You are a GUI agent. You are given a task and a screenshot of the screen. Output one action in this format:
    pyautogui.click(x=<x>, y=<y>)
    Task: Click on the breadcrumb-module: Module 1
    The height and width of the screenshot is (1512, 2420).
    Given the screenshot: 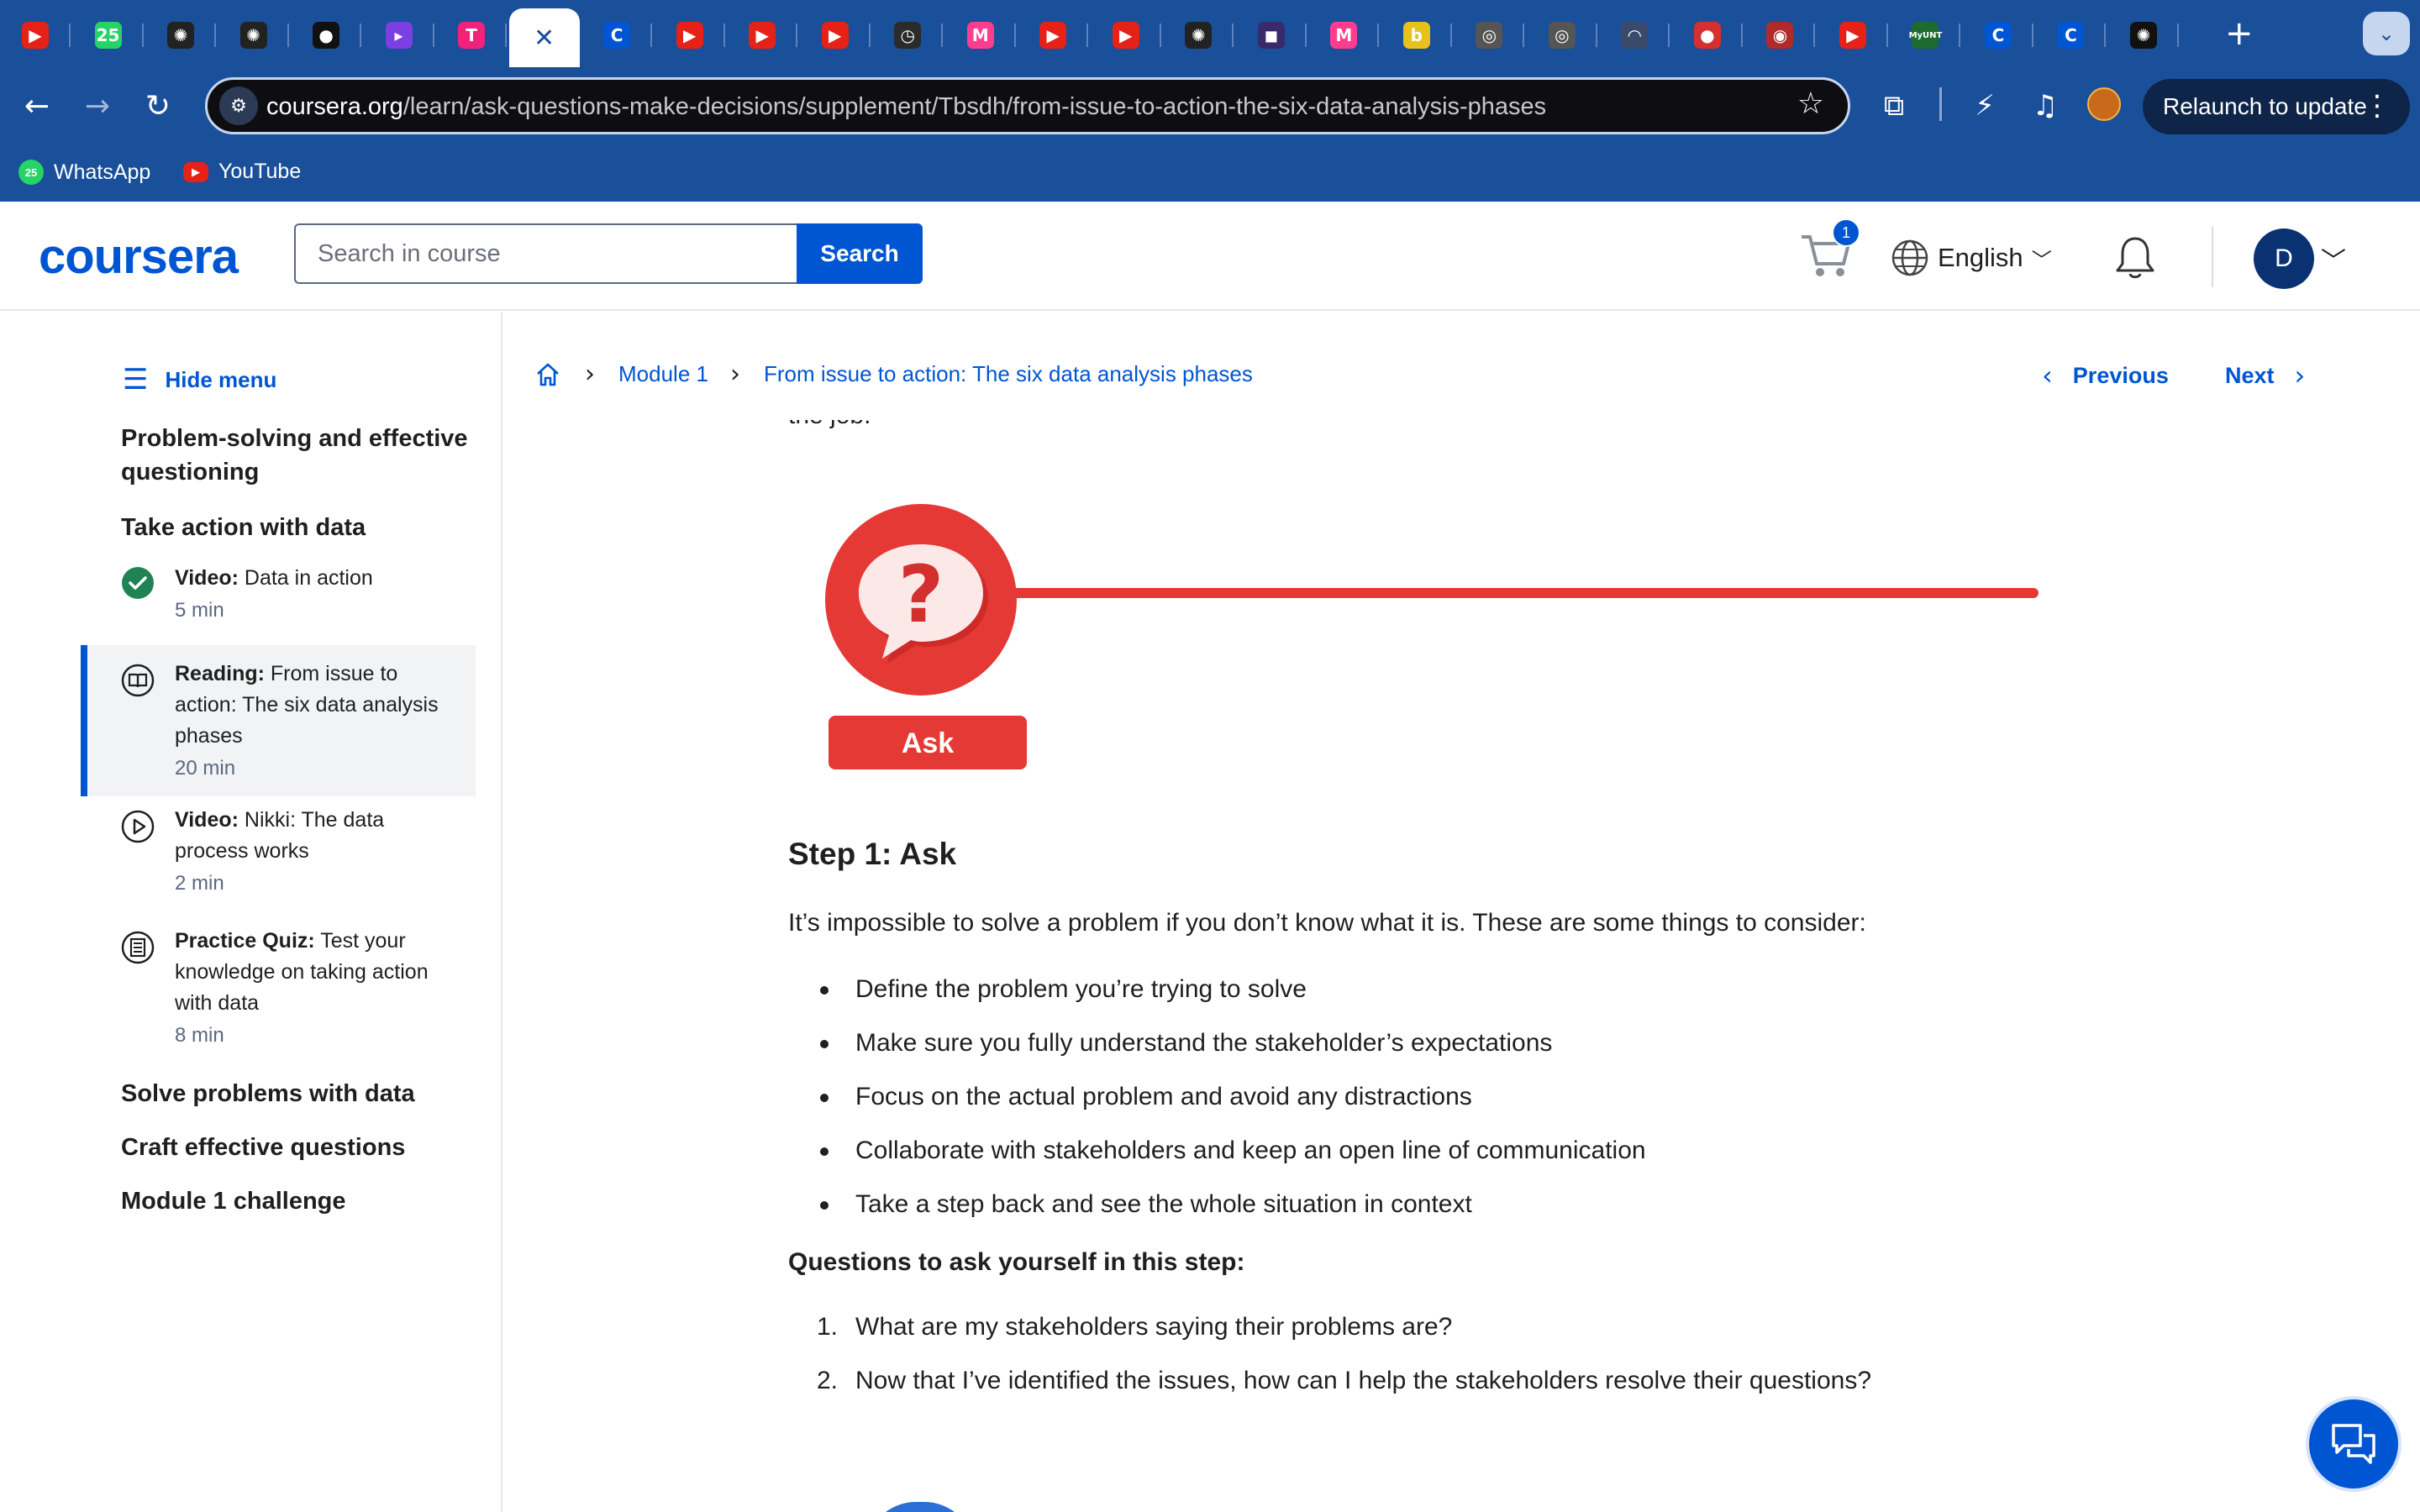 What is the action you would take?
    pyautogui.click(x=663, y=374)
    